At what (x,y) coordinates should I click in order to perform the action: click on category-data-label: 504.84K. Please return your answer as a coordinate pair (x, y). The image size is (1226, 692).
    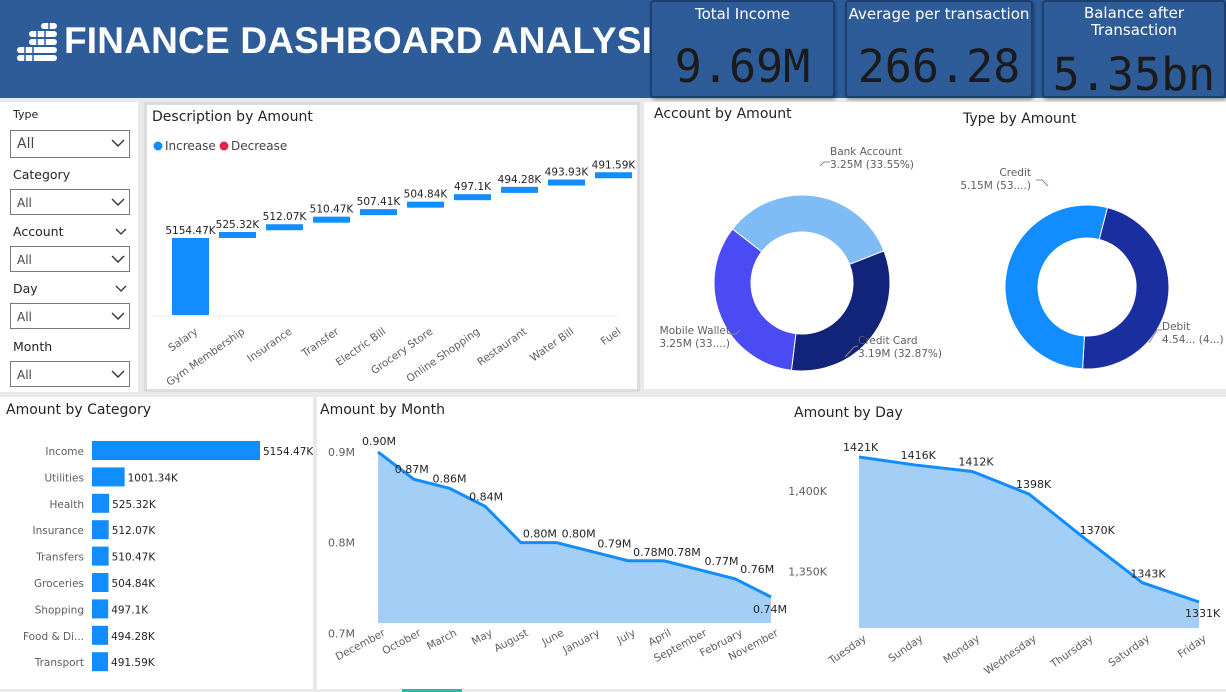
    Looking at the image, I should click on (133, 584).